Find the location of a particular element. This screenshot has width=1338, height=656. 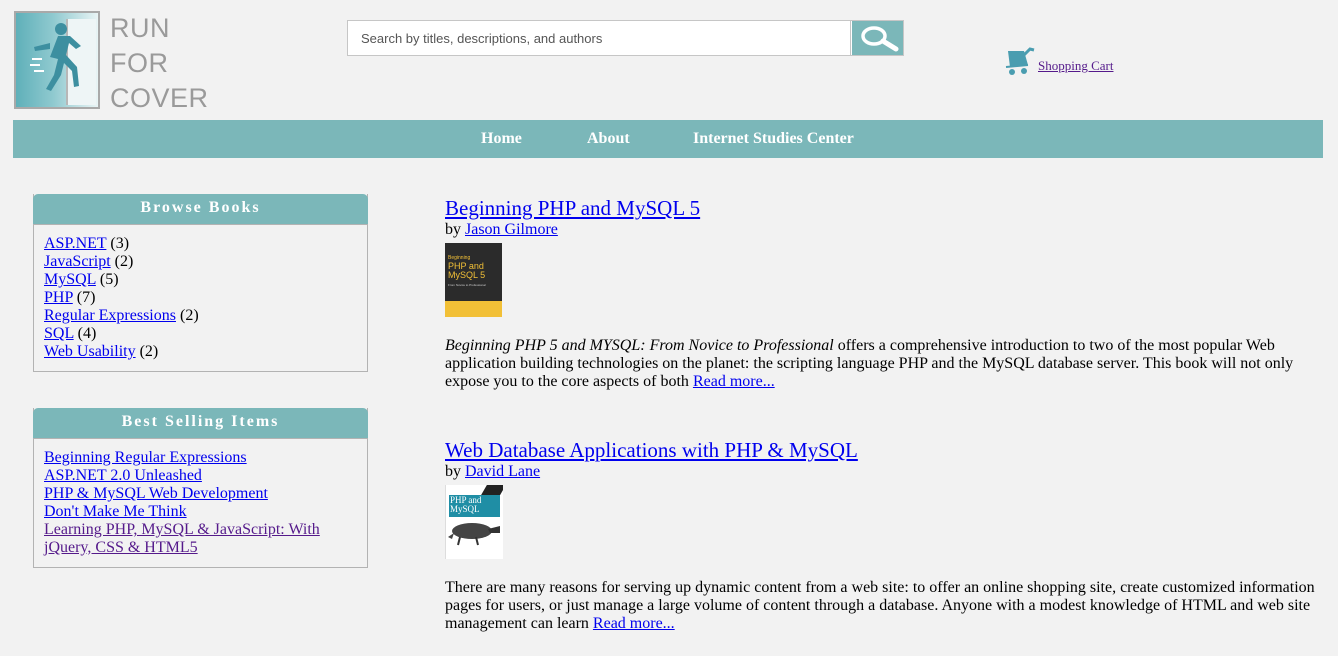

nav-home: Home is located at coordinates (501, 139).